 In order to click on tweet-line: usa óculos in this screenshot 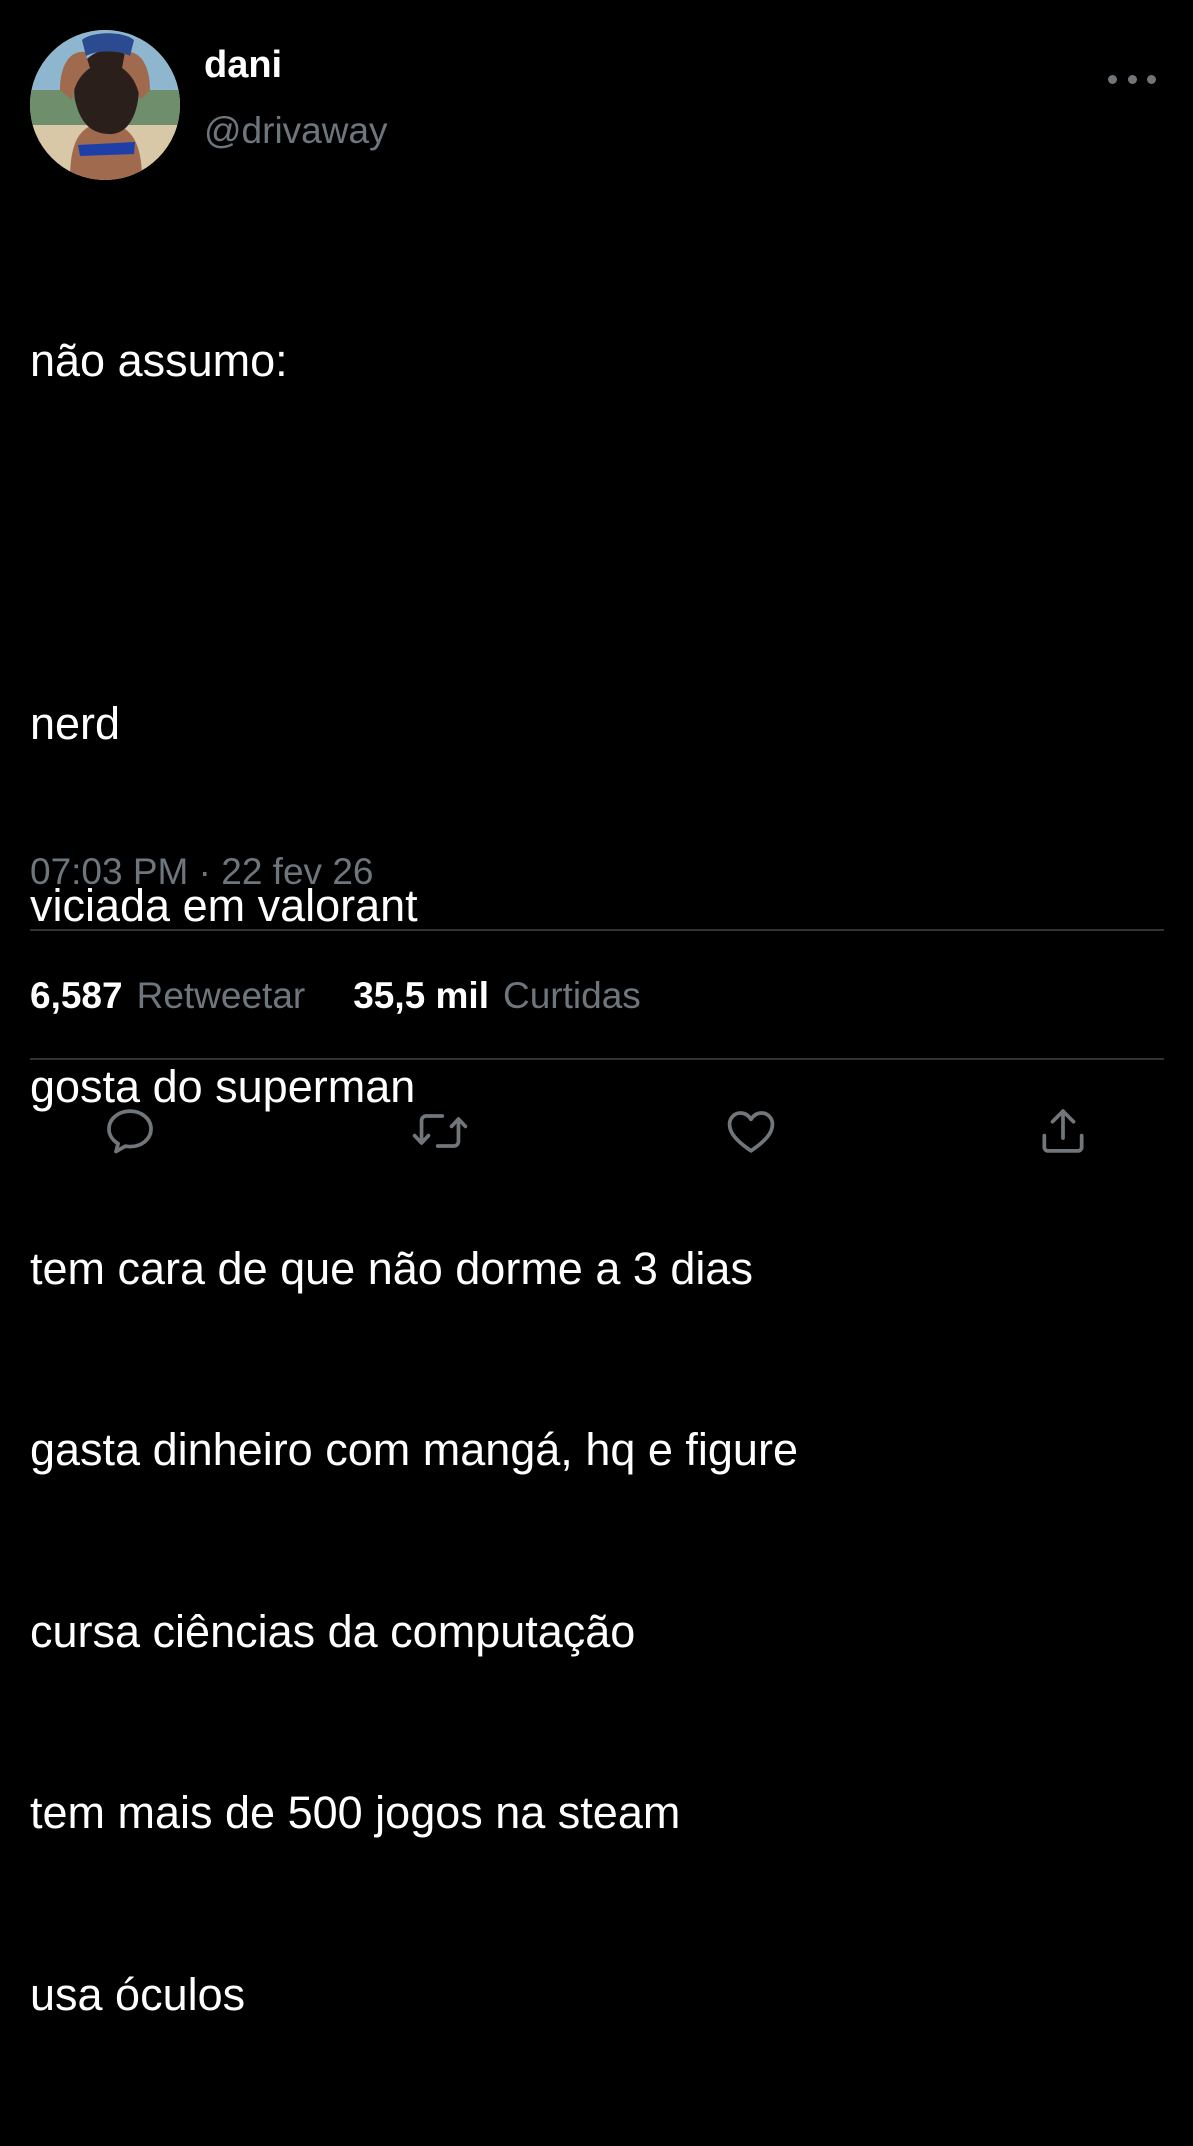, I will do `click(138, 1994)`.